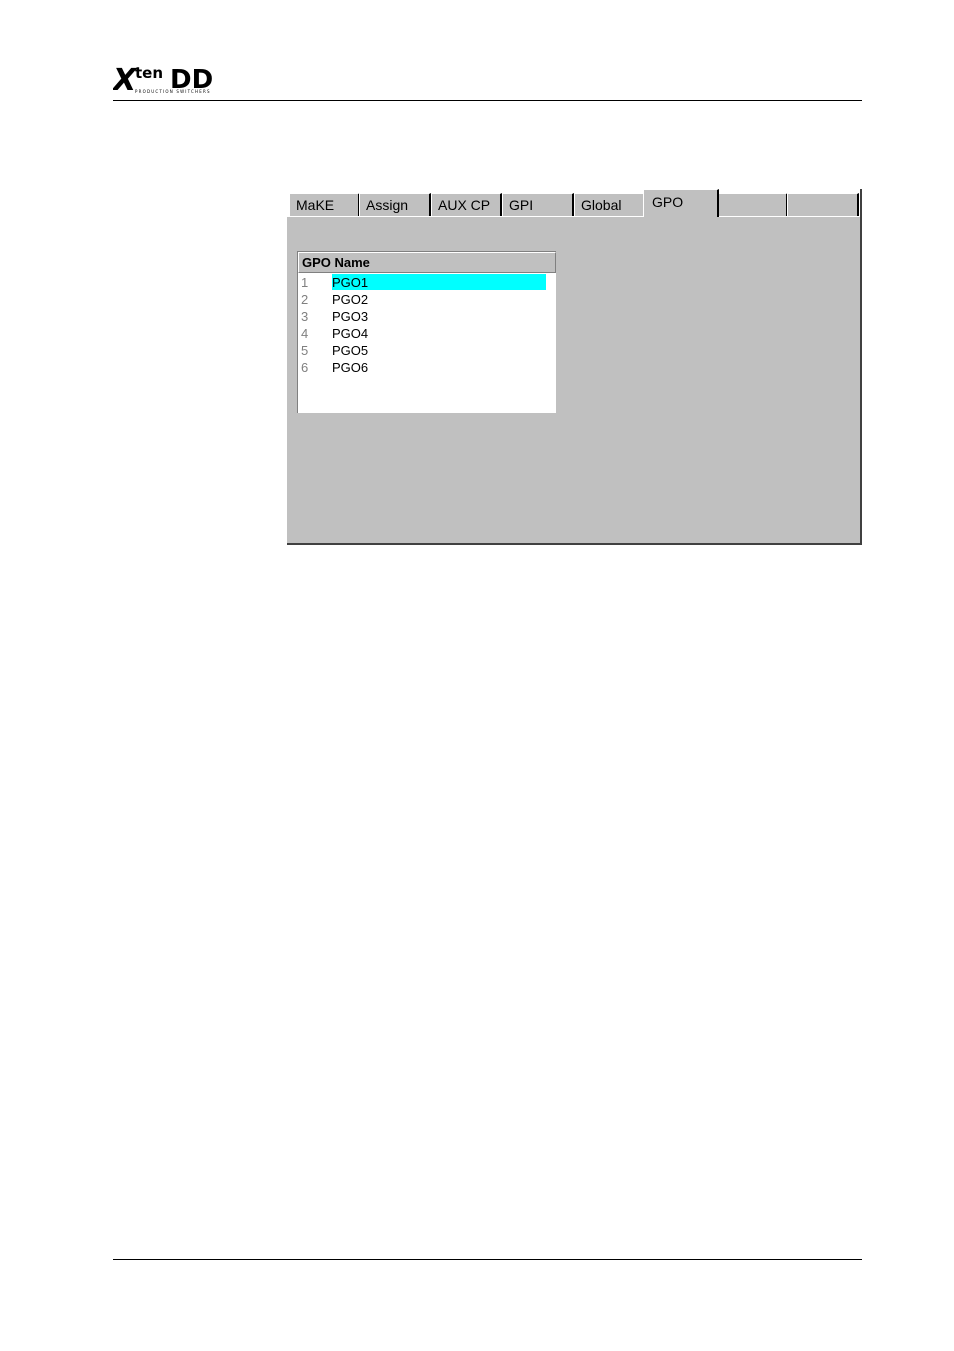 The image size is (954, 1351). I want to click on list-item: 4 PGO4, so click(427, 333).